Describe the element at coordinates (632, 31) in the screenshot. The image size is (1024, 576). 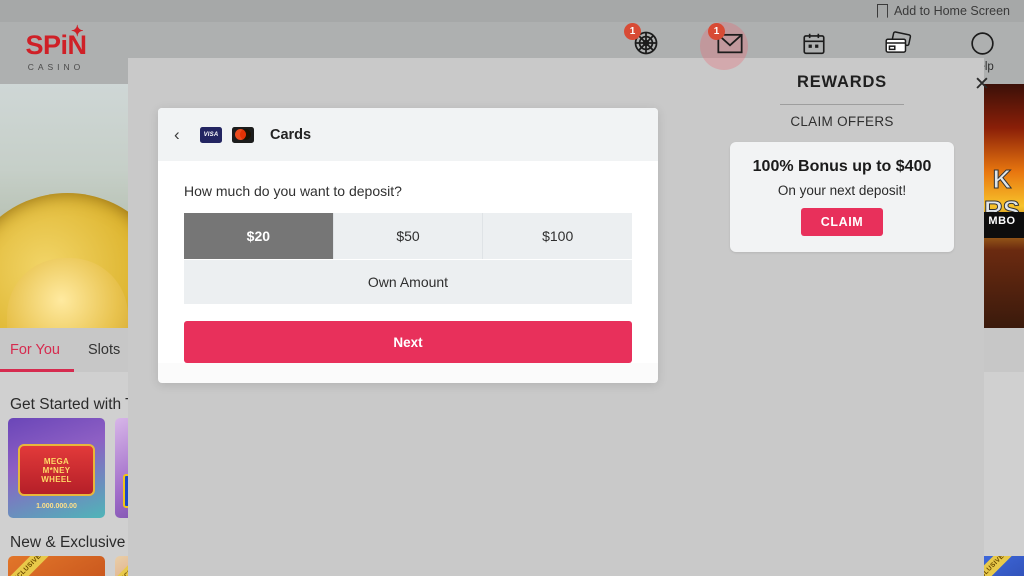
I see `bonus-wheel-badge: 1` at that location.